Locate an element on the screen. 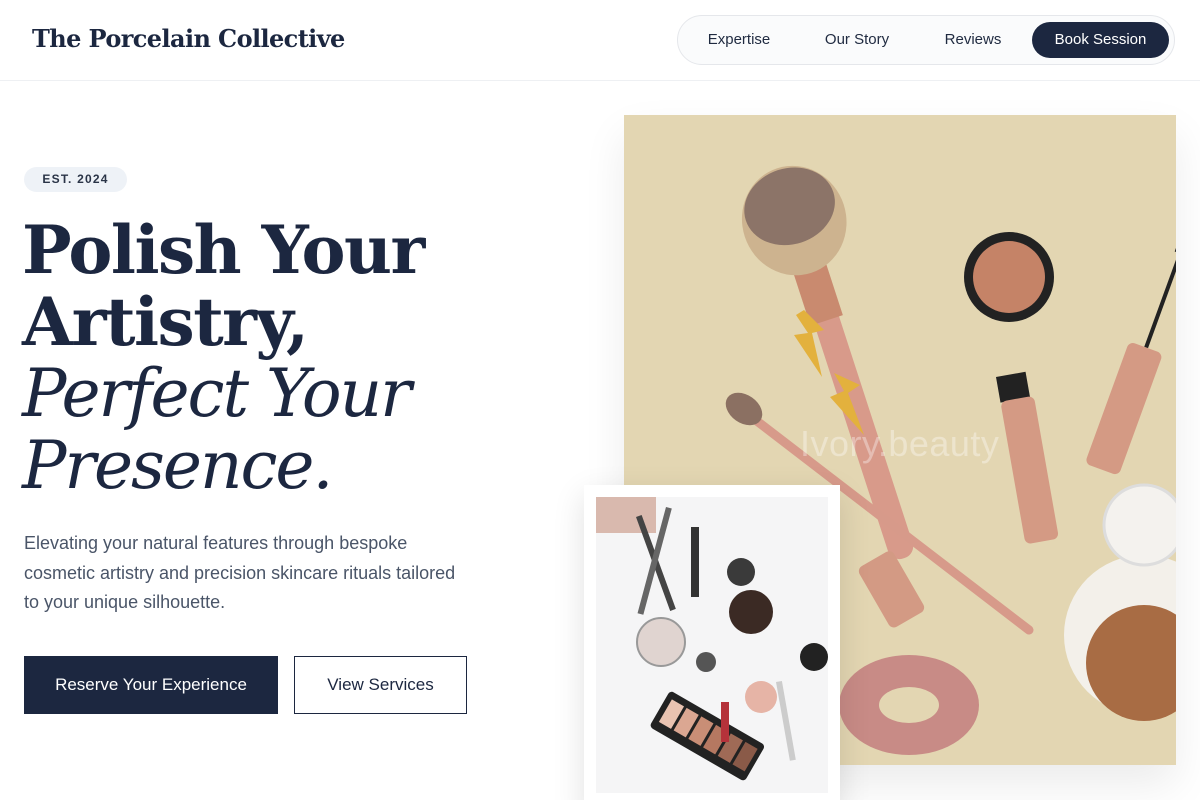 This screenshot has height=800, width=1200. image-watermark: Ivory.beauty is located at coordinates (900, 443).